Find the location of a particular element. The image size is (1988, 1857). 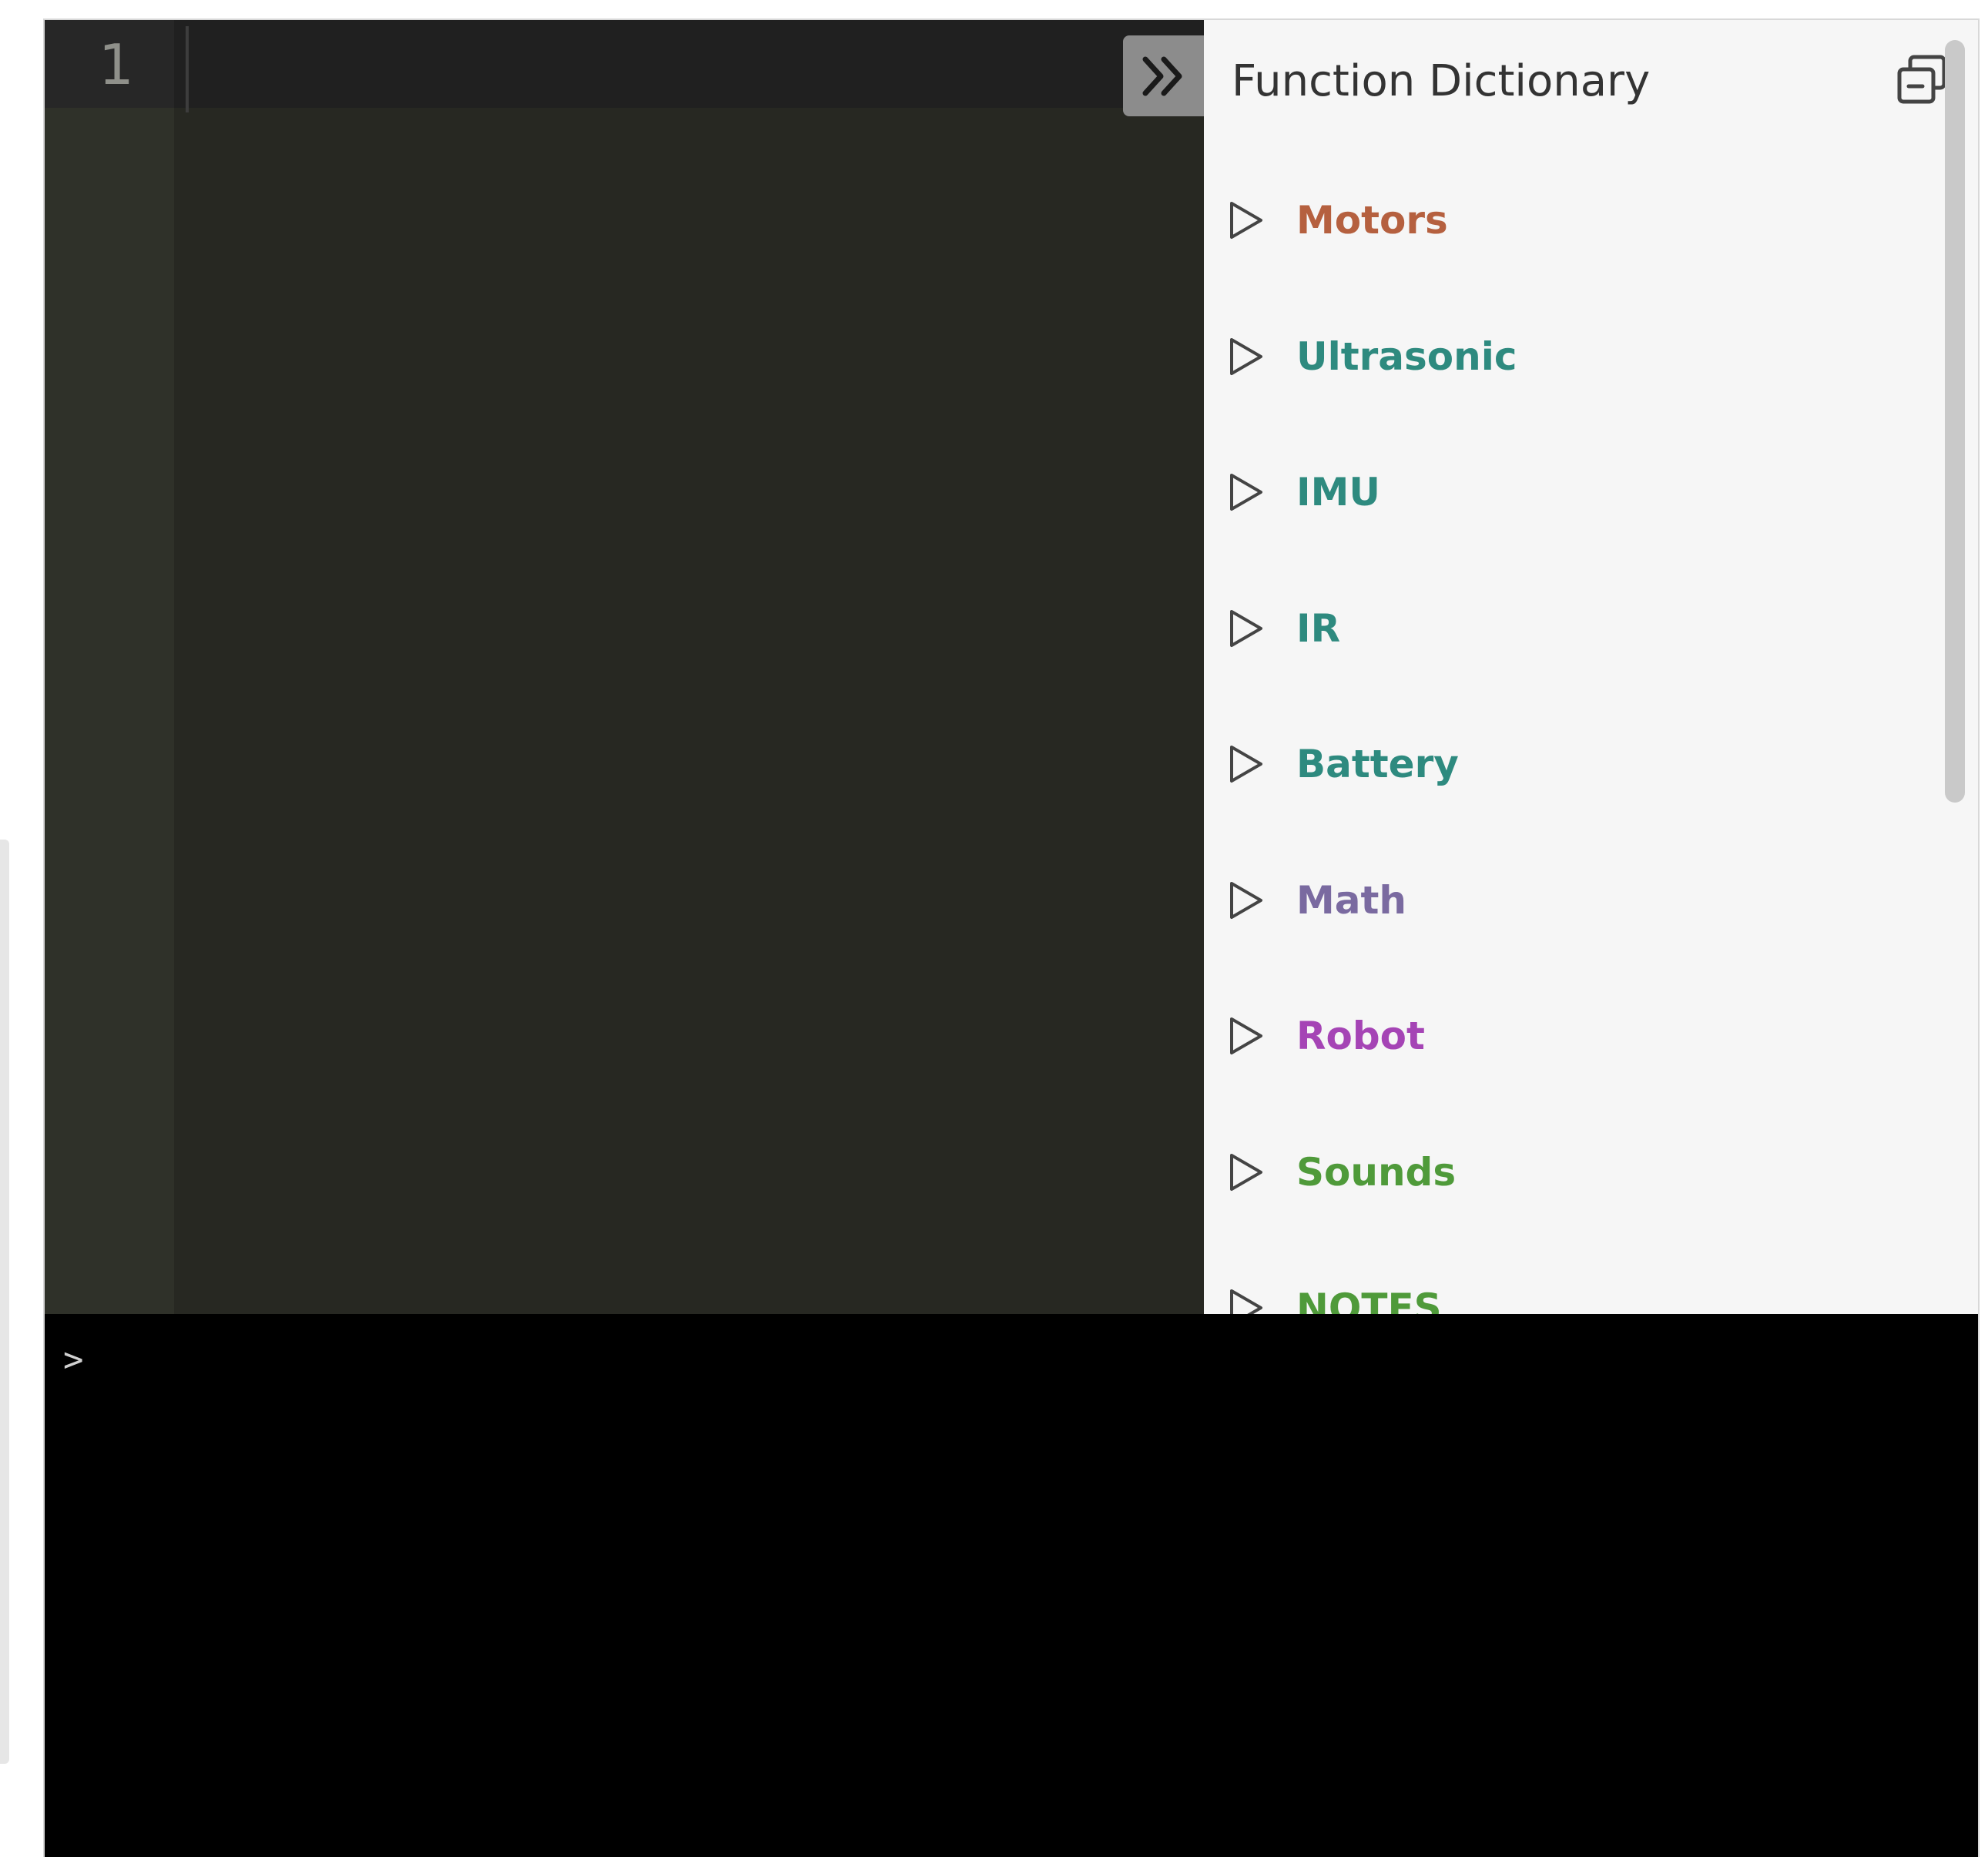

dictionary-scrollbar-thumb is located at coordinates (1955, 421).